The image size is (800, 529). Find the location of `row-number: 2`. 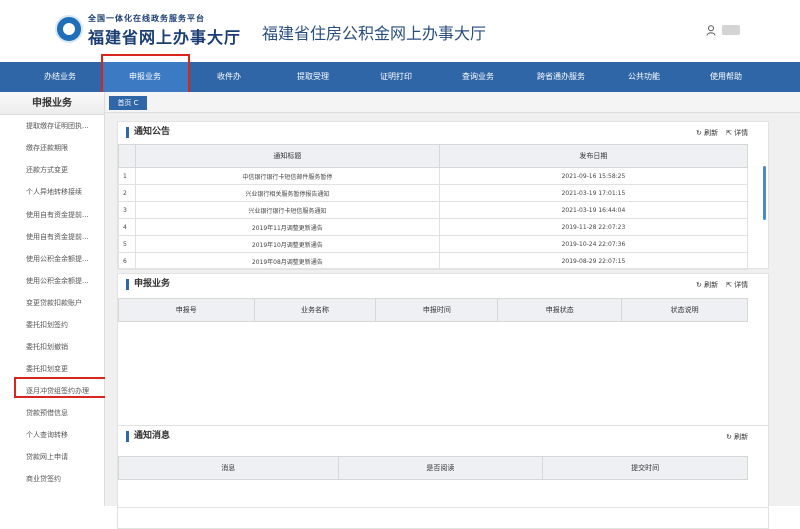

row-number: 2 is located at coordinates (127, 193).